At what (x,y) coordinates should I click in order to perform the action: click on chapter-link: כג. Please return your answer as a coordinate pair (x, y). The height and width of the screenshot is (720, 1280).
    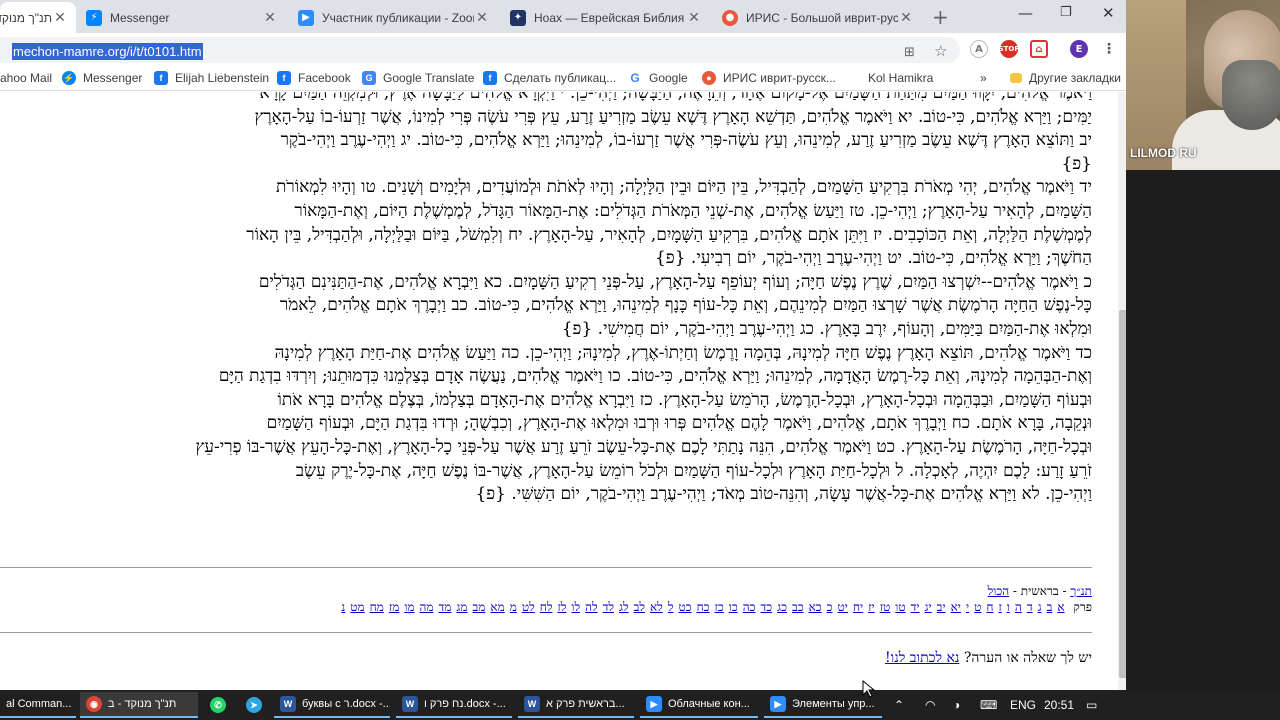
    Looking at the image, I should click on (782, 607).